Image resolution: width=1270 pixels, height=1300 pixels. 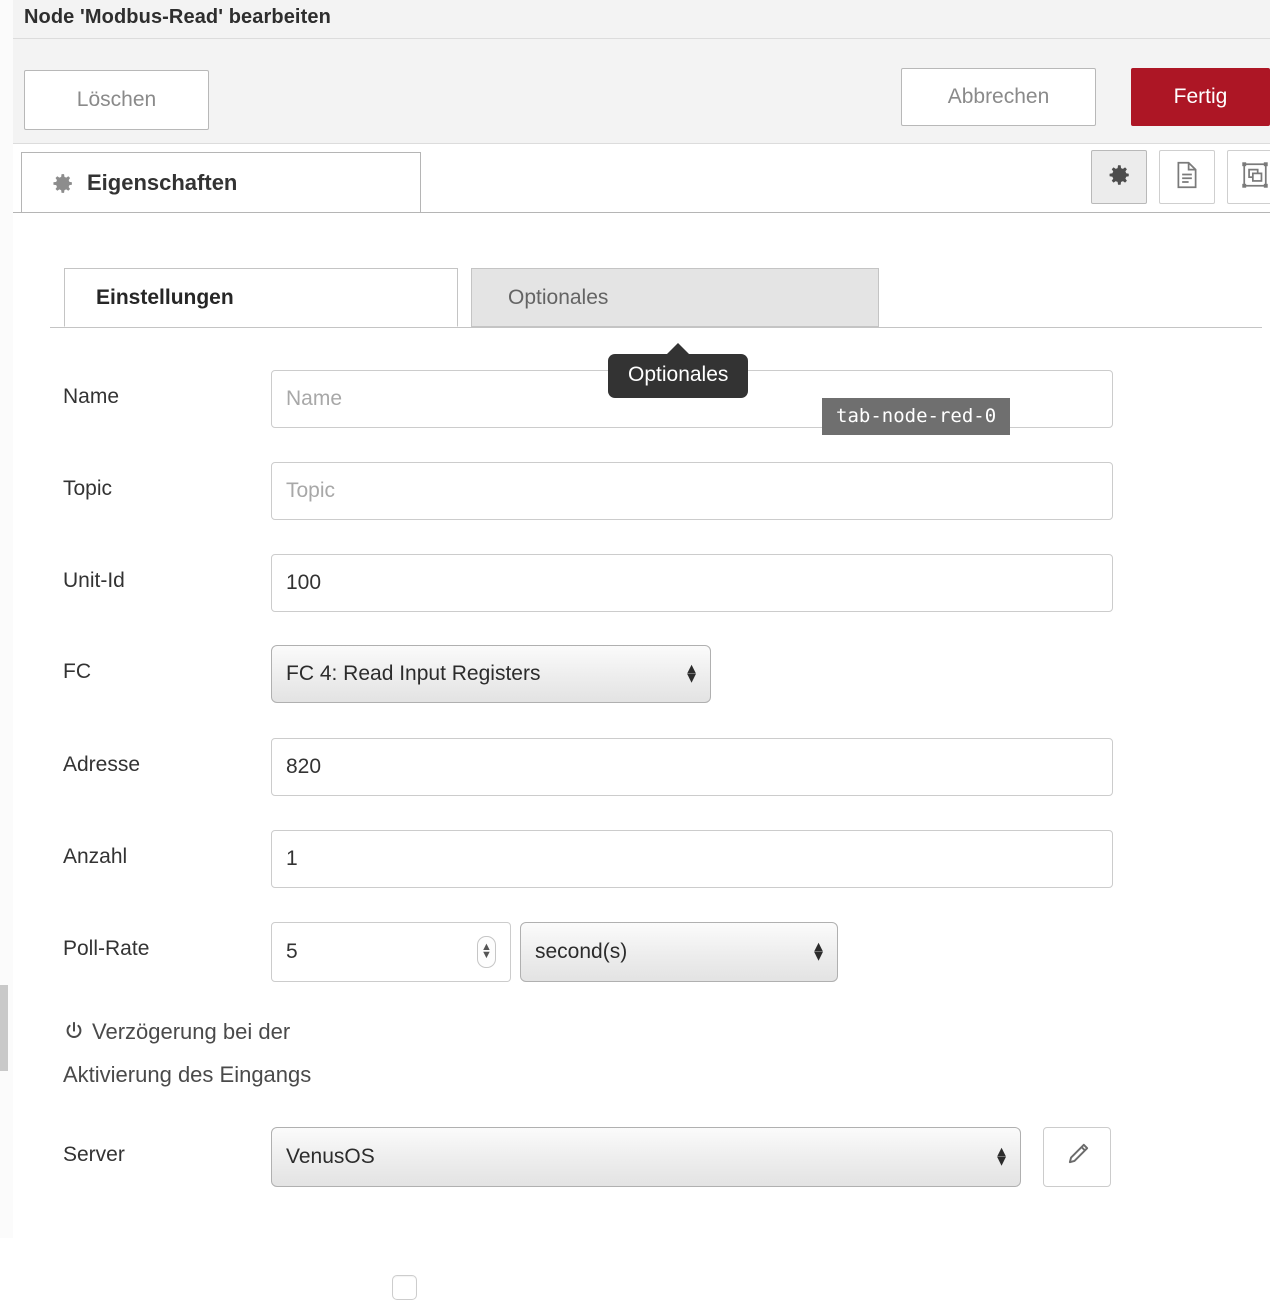 What do you see at coordinates (656, 327) in the screenshot?
I see `subtabs-baseline` at bounding box center [656, 327].